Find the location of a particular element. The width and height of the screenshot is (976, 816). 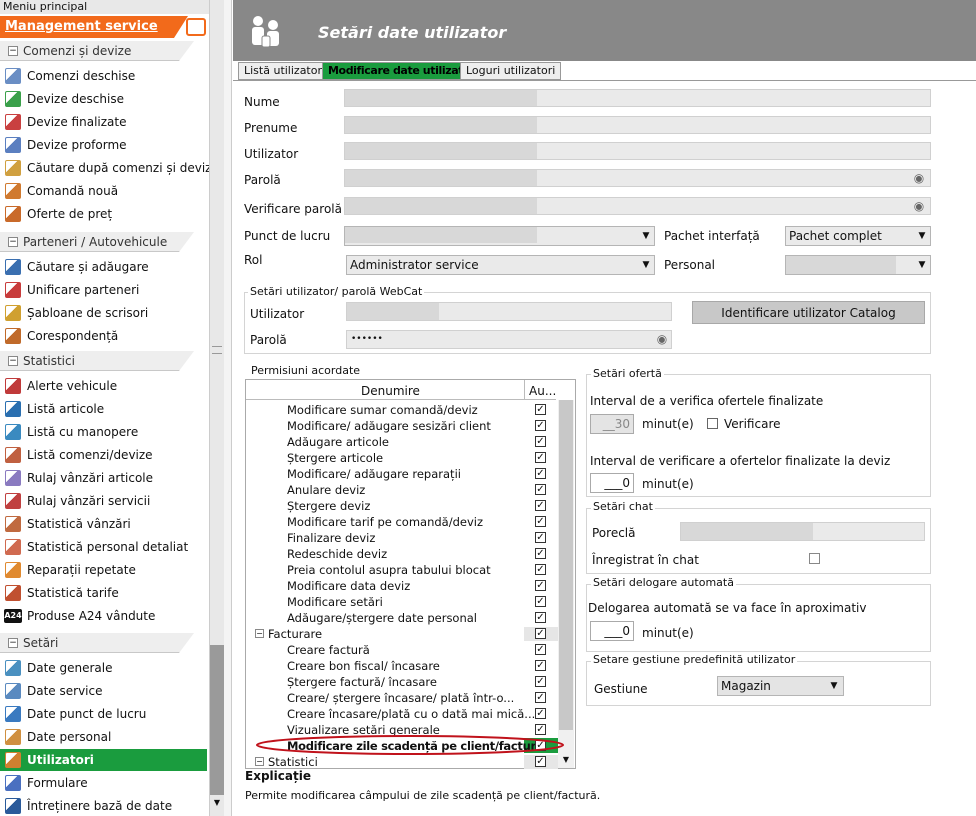

oferta-interval-input: __30 is located at coordinates (612, 424).